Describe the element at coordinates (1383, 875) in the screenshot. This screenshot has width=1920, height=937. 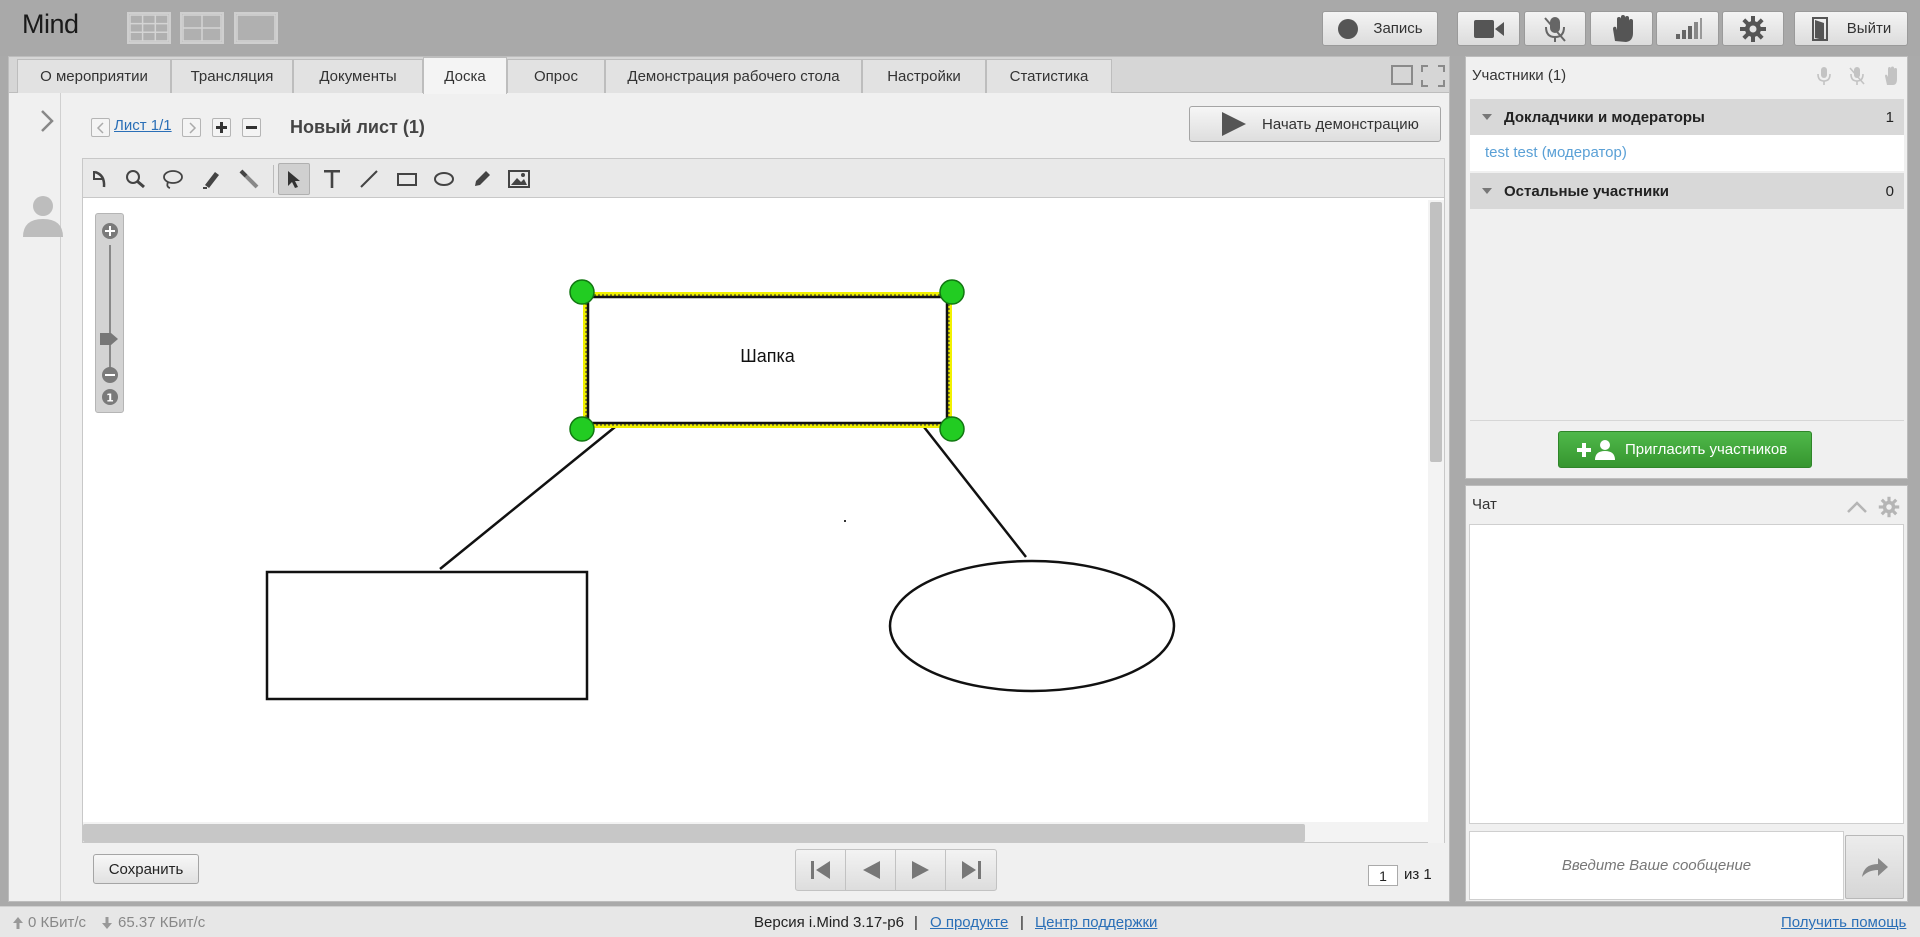
I see `page-number-input: 1` at that location.